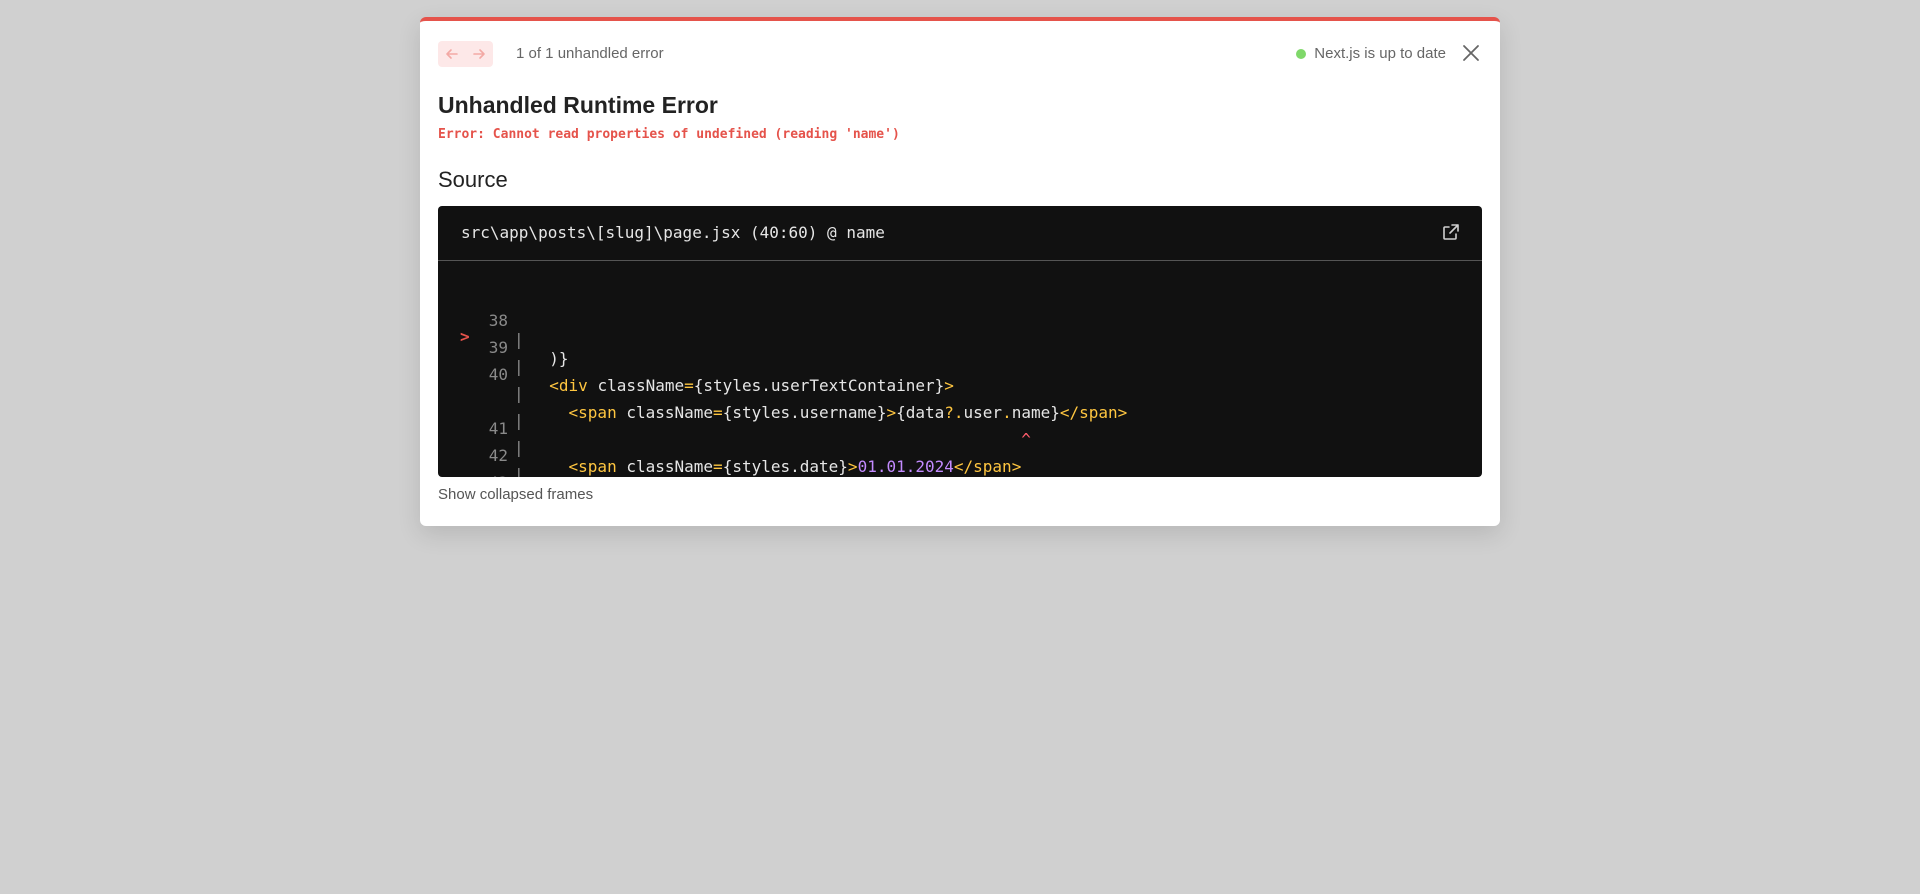 The image size is (1920, 894). Describe the element at coordinates (1301, 53) in the screenshot. I see `status-dot-icon` at that location.